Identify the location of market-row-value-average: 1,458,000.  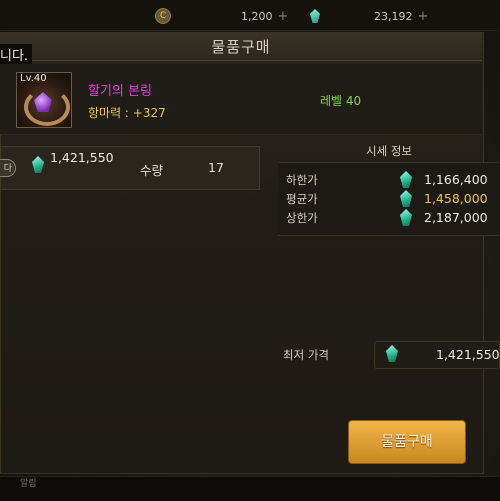
(456, 198).